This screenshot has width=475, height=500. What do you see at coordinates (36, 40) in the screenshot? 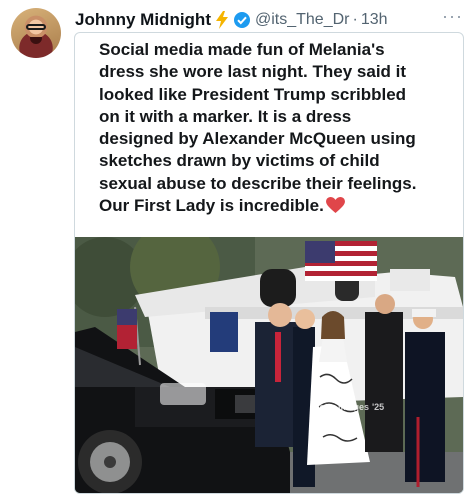
I see `avatar-mouth` at bounding box center [36, 40].